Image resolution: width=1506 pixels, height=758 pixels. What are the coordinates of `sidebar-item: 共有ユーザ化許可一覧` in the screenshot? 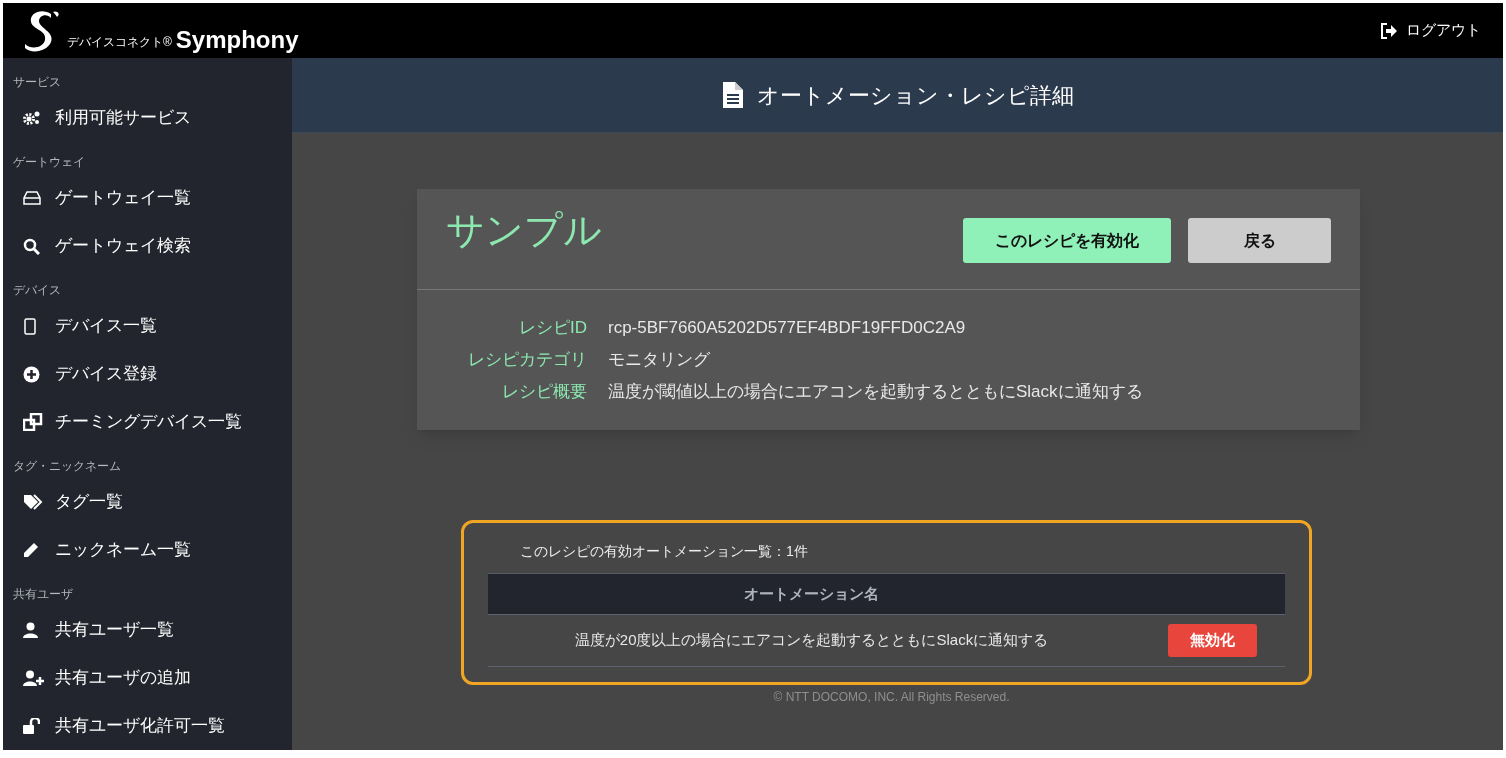 It's located at (147, 726).